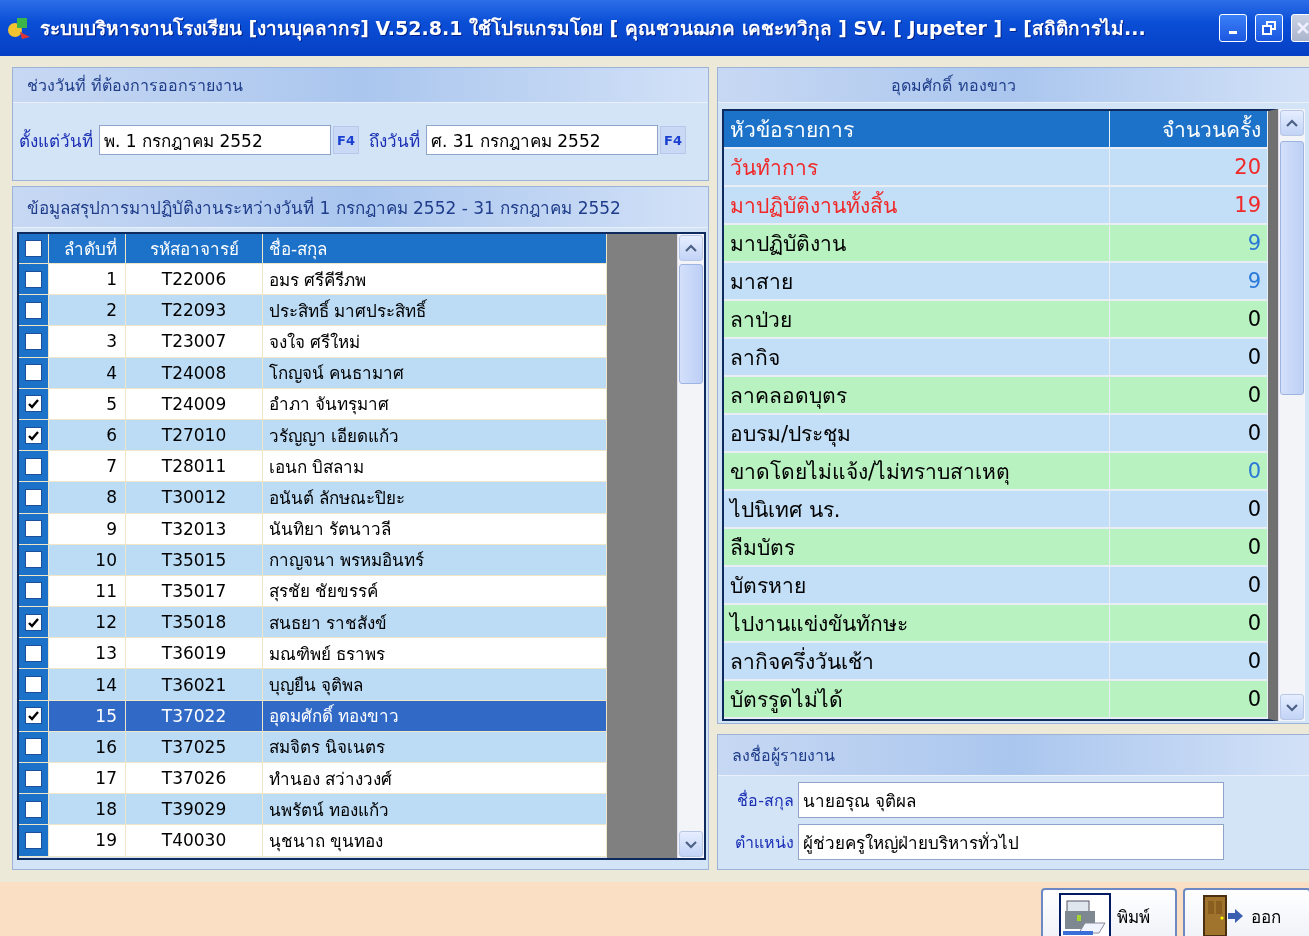  I want to click on printer-icon, so click(1085, 914).